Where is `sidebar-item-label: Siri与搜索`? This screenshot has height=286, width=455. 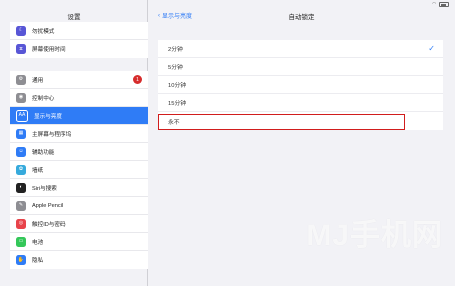 sidebar-item-label: Siri与搜索 is located at coordinates (44, 188).